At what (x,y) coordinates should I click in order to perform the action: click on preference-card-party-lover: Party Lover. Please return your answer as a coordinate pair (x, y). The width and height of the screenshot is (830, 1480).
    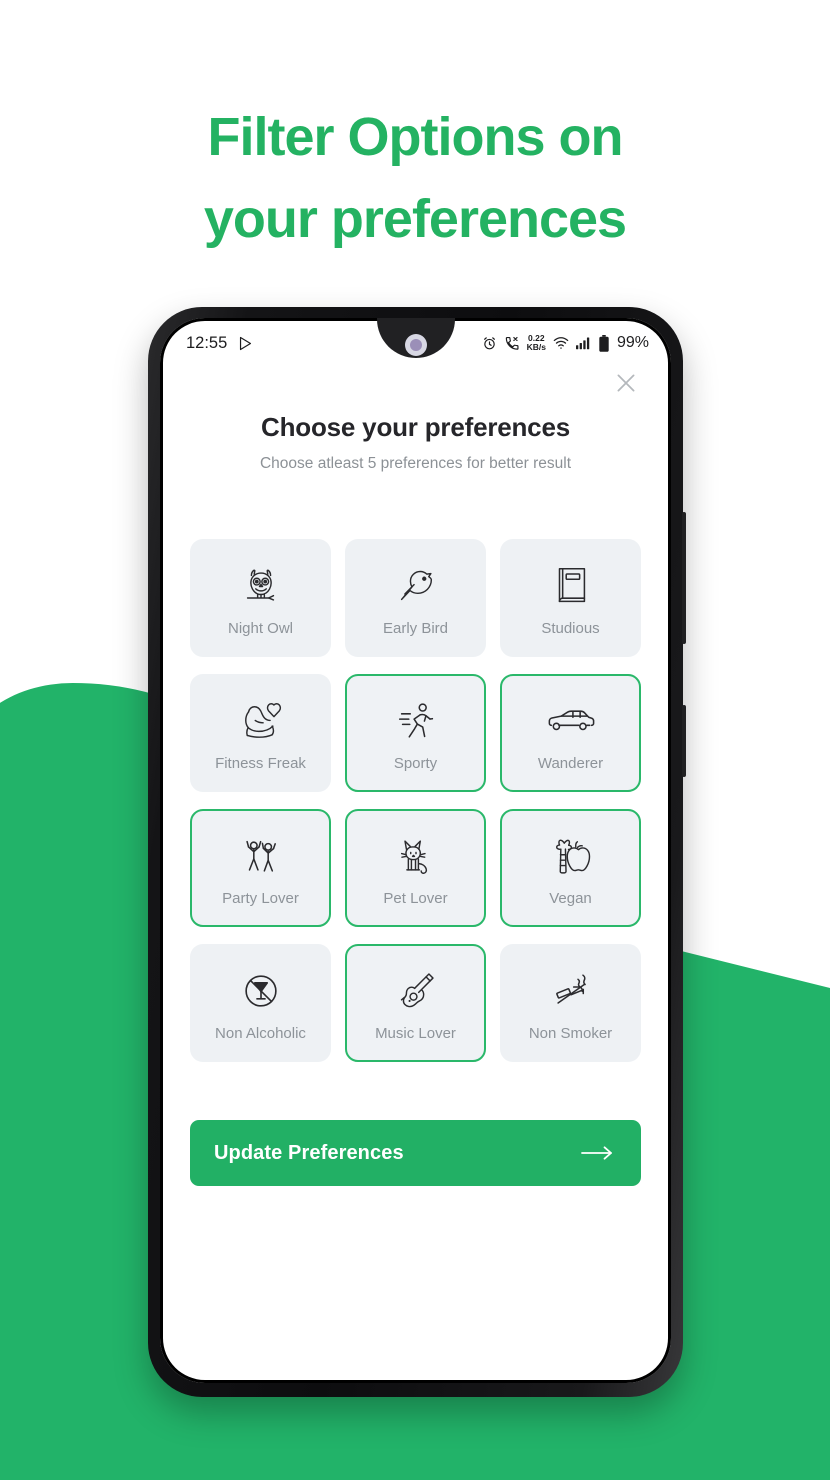
    Looking at the image, I should click on (260, 868).